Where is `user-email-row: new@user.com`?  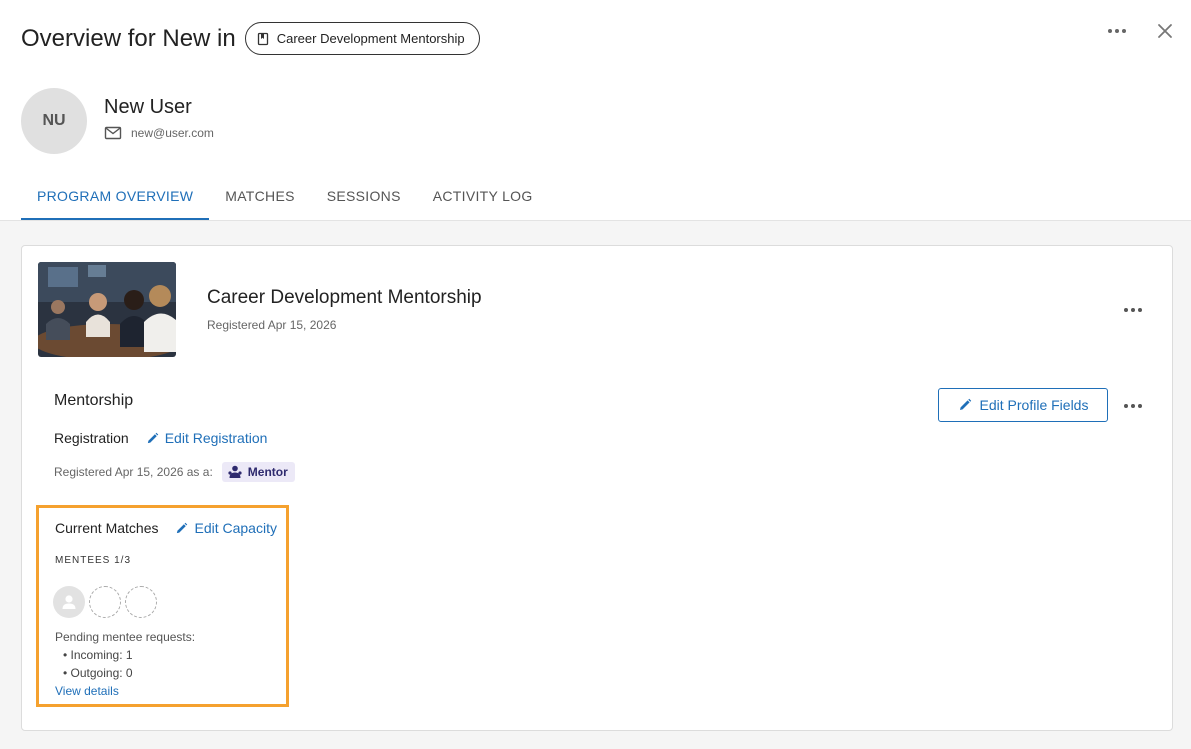
user-email-row: new@user.com is located at coordinates (159, 133).